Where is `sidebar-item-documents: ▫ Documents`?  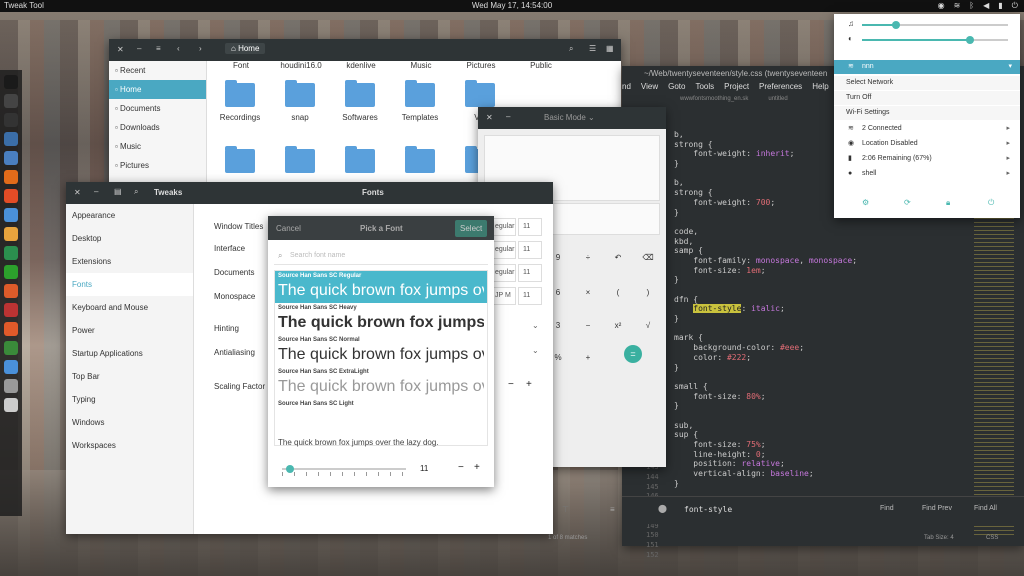
sidebar-item-documents: ▫ Documents is located at coordinates (157, 108).